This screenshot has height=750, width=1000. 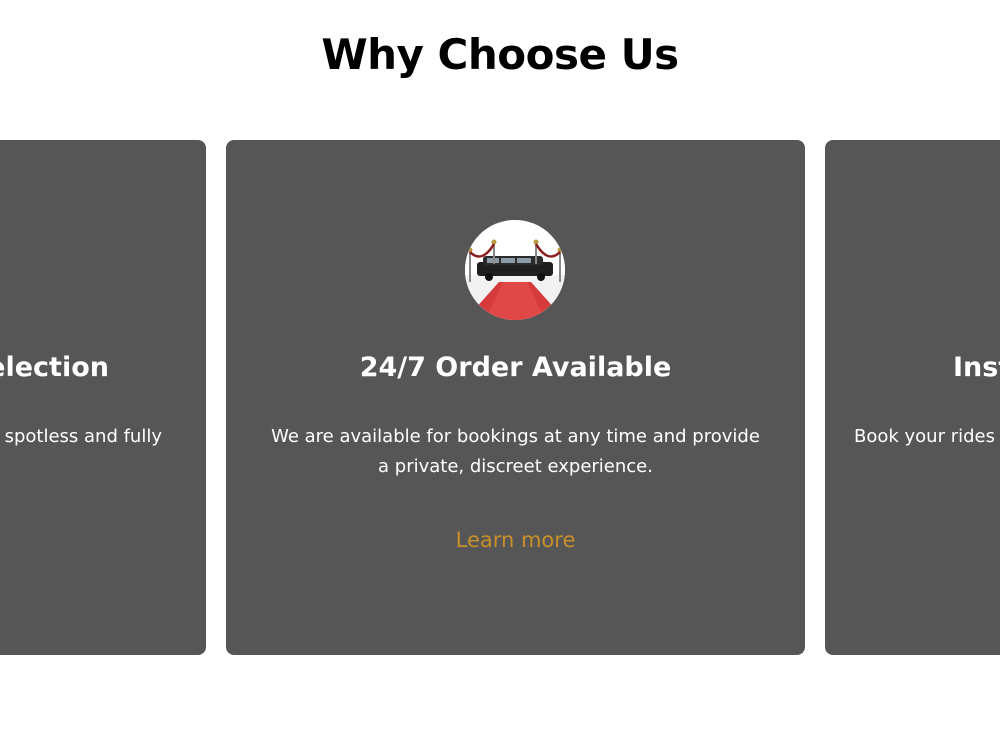 I want to click on feature-card-left: election e spotless and fully, so click(x=103, y=397).